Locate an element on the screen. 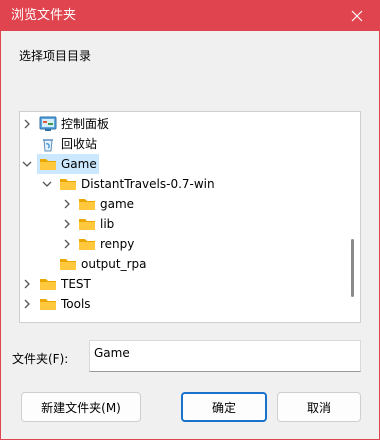 This screenshot has width=380, height=440. dialog-prompt: 选择项目目录 is located at coordinates (55, 56).